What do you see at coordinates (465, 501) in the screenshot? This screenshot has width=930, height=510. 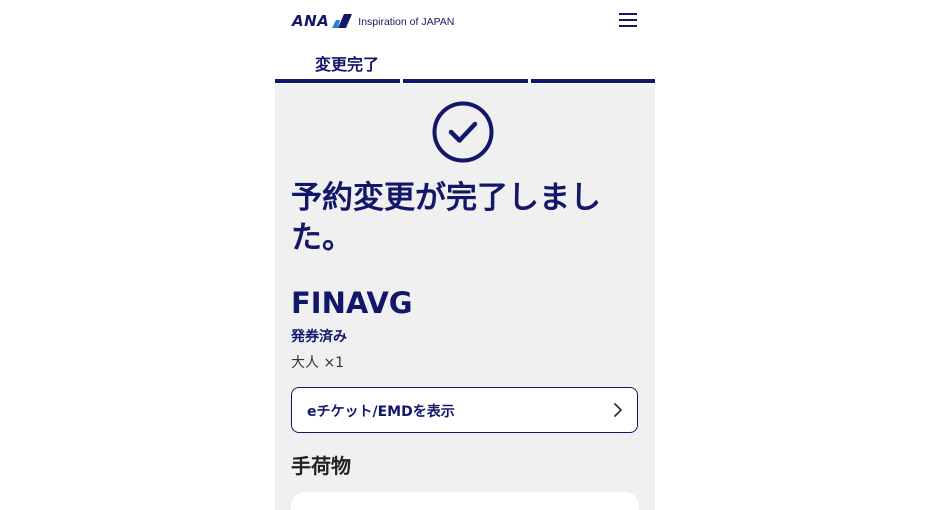 I see `baggage-card` at bounding box center [465, 501].